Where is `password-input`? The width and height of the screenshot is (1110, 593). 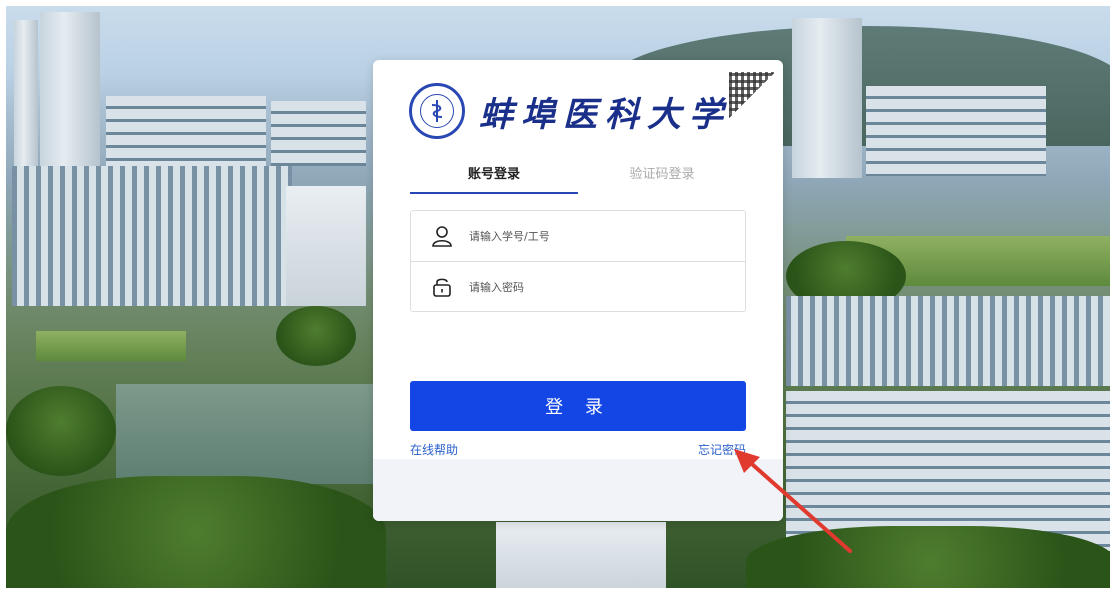
password-input is located at coordinates (589, 287).